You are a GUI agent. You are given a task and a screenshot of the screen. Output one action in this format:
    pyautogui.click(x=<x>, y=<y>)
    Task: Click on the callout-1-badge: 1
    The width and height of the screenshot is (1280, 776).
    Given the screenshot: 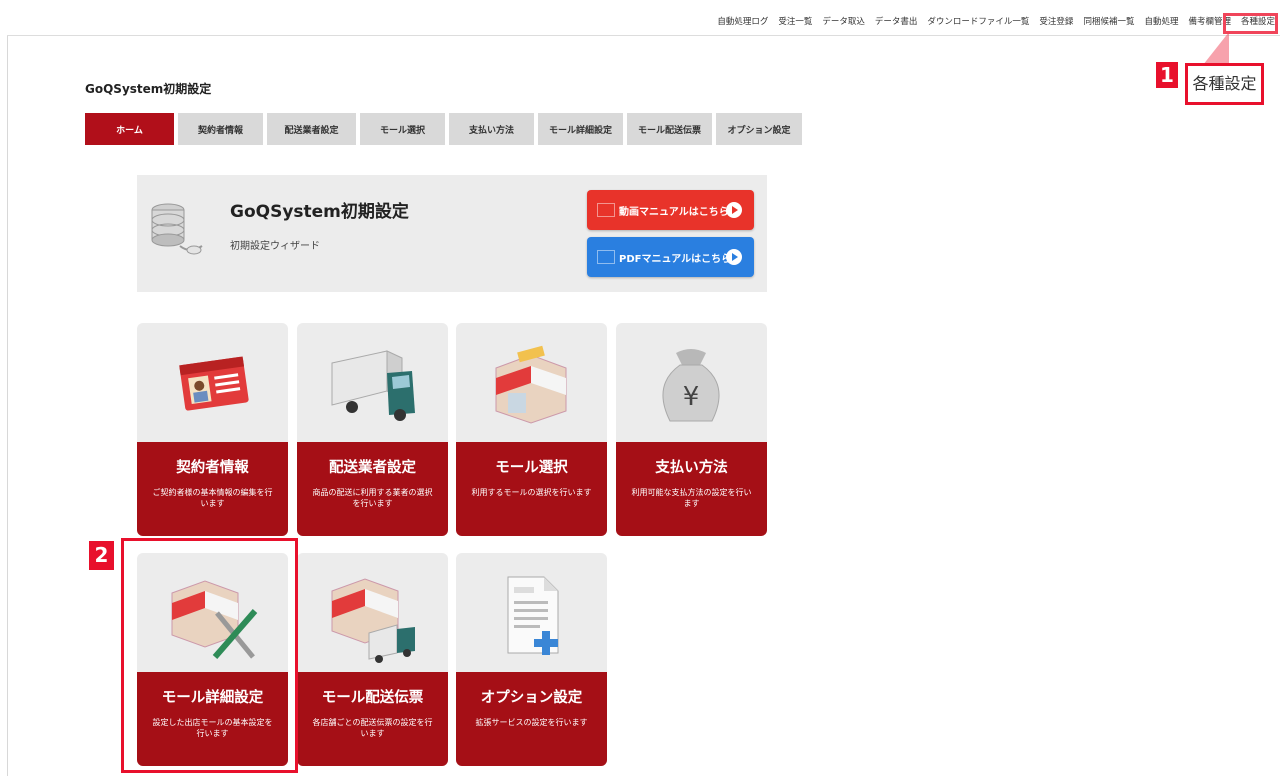 What is the action you would take?
    pyautogui.click(x=1167, y=75)
    